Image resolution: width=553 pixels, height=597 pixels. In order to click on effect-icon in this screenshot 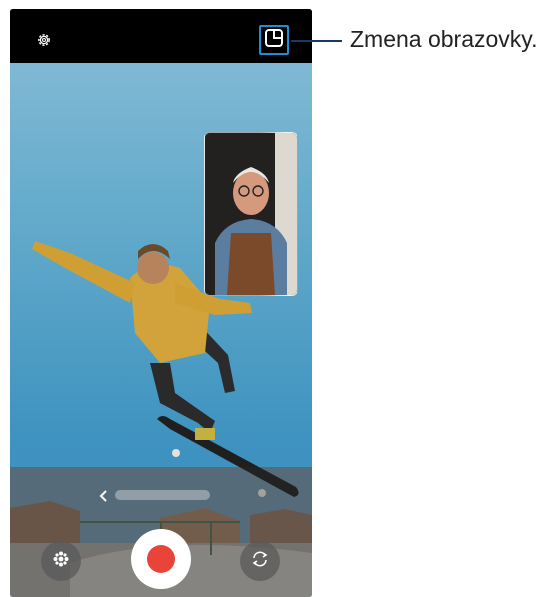, I will do `click(61, 561)`.